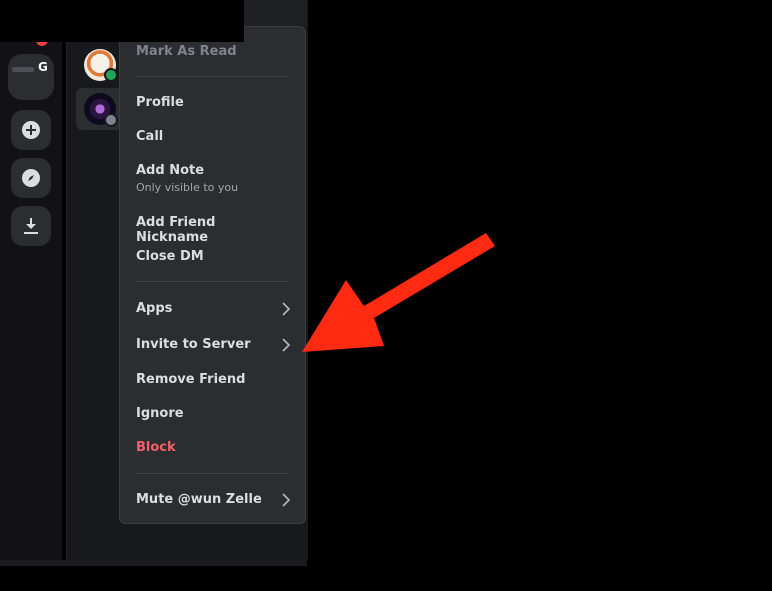  I want to click on menu-label: Mute @wun Zelle, so click(199, 499).